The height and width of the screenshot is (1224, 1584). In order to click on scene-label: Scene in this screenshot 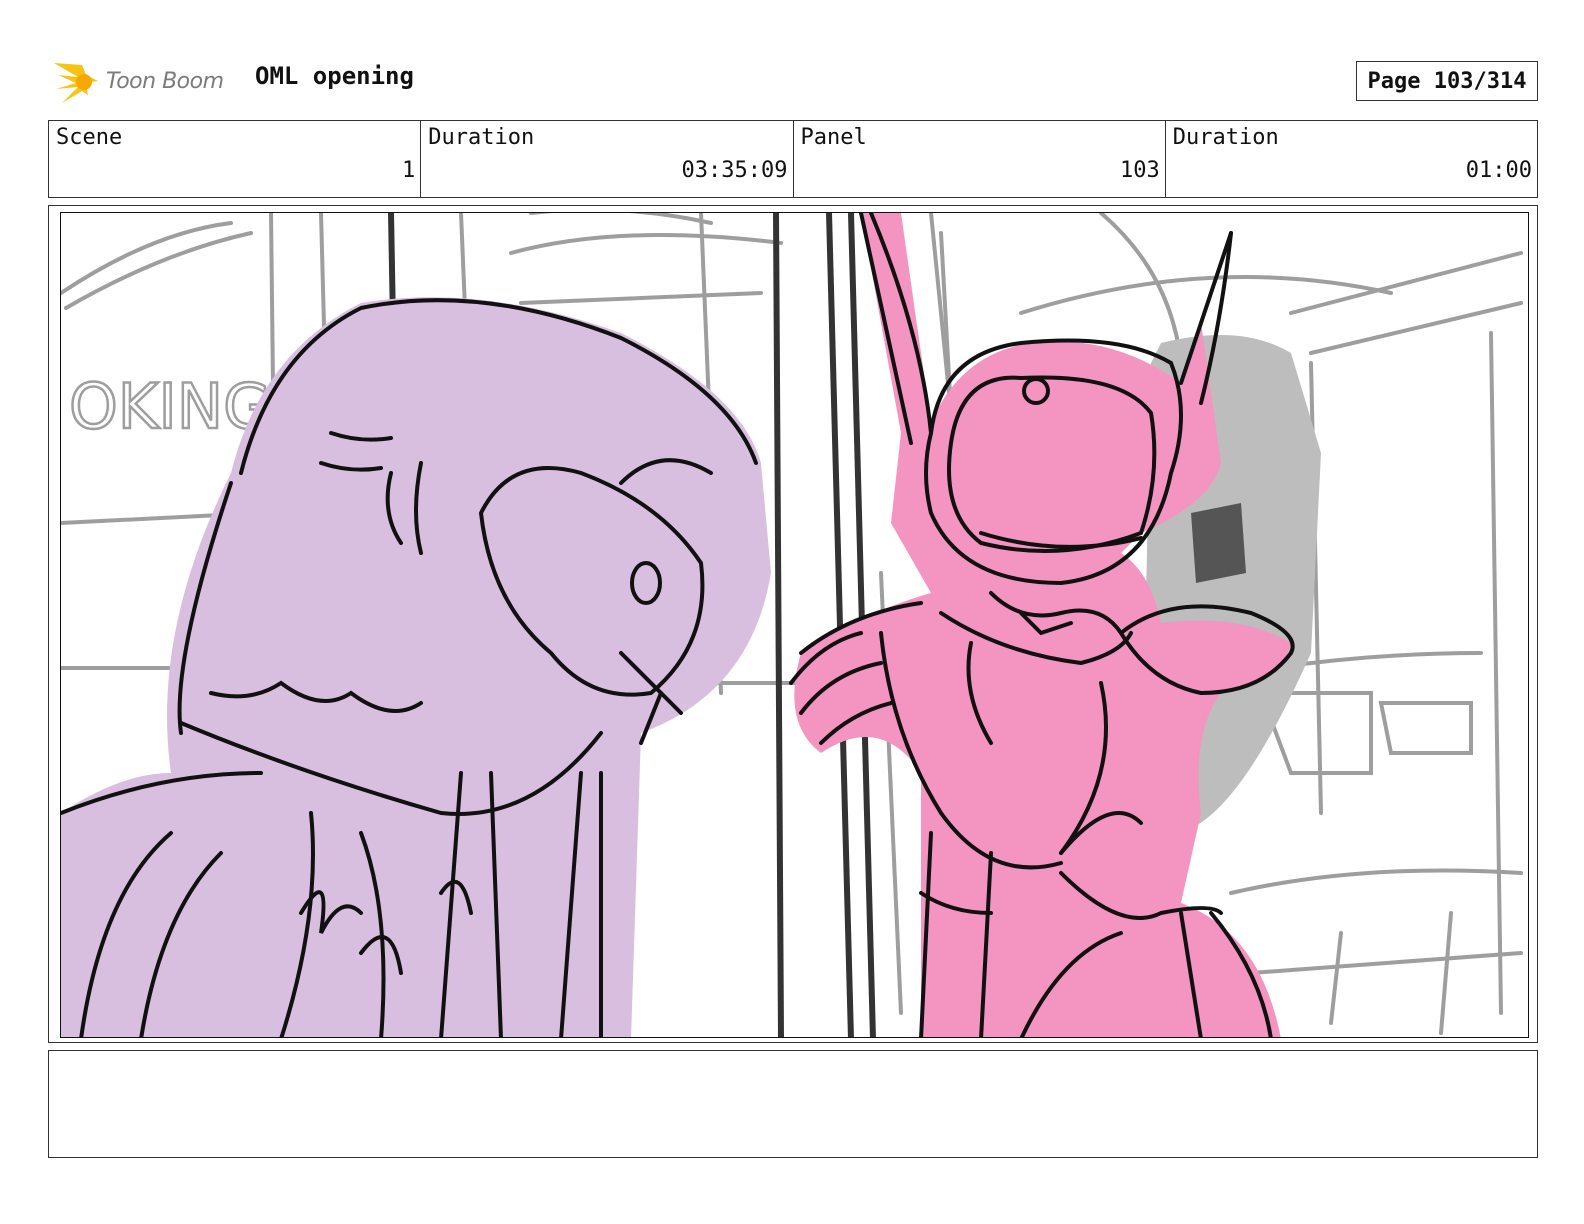, I will do `click(89, 137)`.